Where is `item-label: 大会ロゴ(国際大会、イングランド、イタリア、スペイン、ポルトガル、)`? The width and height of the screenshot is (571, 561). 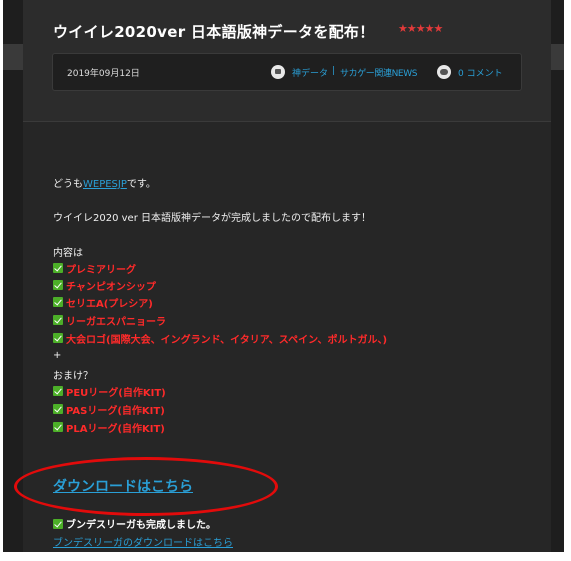 item-label: 大会ロゴ(国際大会、イングランド、イタリア、スペイン、ポルトガル、) is located at coordinates (227, 340).